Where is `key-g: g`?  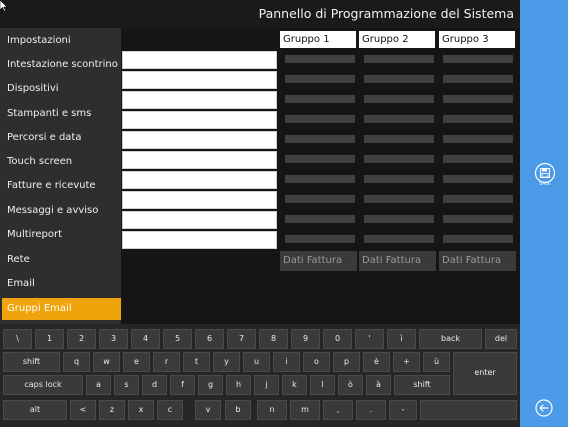 key-g: g is located at coordinates (210, 385).